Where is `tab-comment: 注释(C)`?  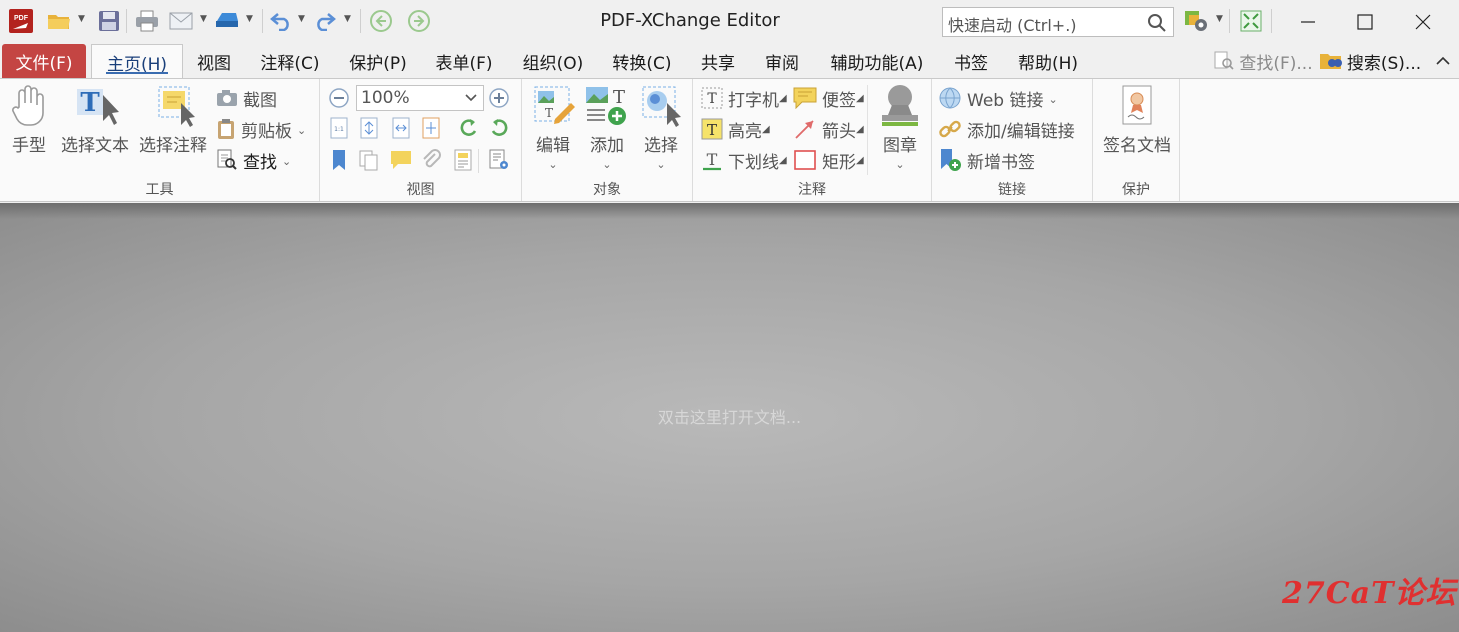
tab-comment: 注释(C) is located at coordinates (290, 61).